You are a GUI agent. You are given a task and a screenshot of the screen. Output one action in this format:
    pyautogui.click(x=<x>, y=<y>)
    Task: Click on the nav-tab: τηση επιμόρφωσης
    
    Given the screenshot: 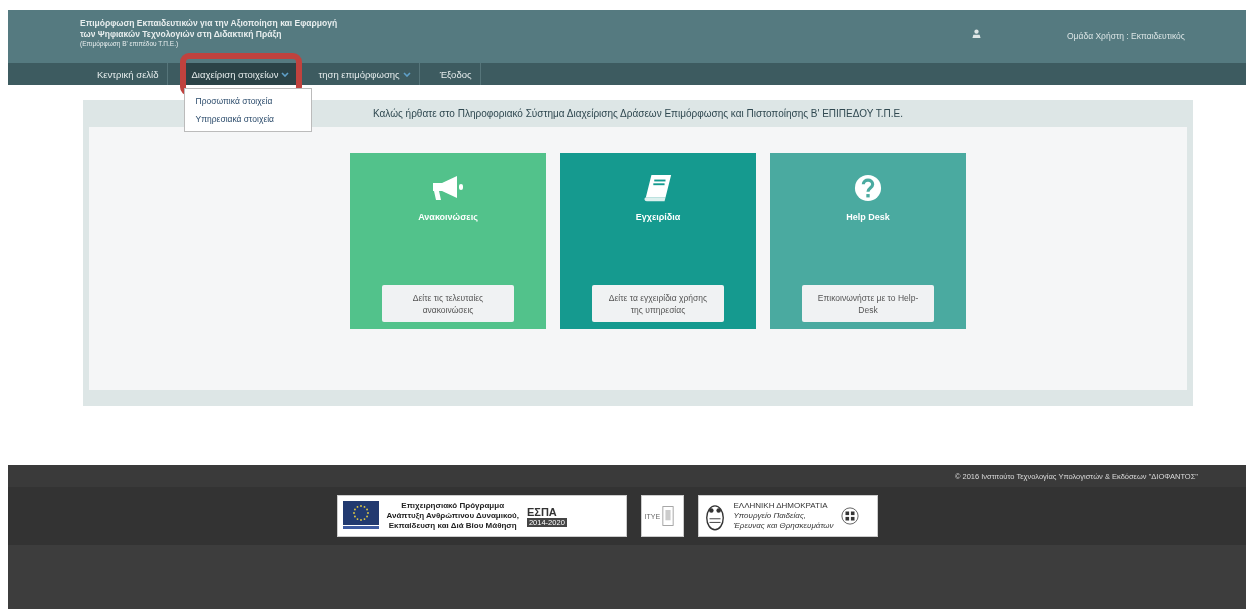 What is the action you would take?
    pyautogui.click(x=365, y=74)
    